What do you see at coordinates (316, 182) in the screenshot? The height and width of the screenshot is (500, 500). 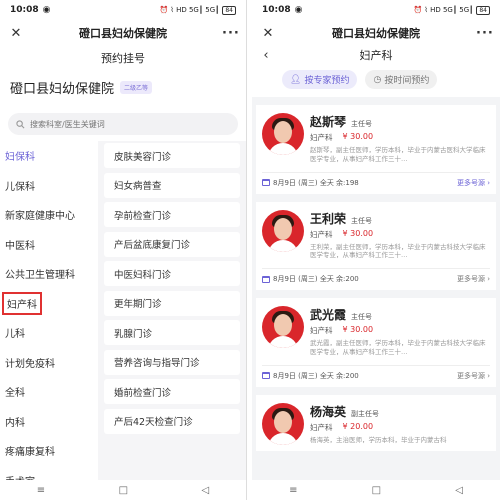 I see `schedule-text: 8月9日 (周三) 全天 余:198` at bounding box center [316, 182].